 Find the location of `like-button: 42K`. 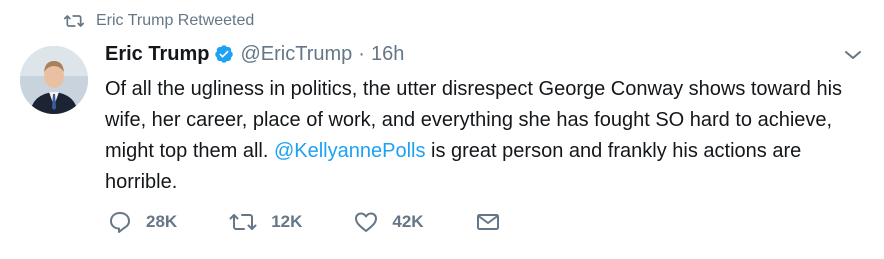

like-button: 42K is located at coordinates (389, 222).